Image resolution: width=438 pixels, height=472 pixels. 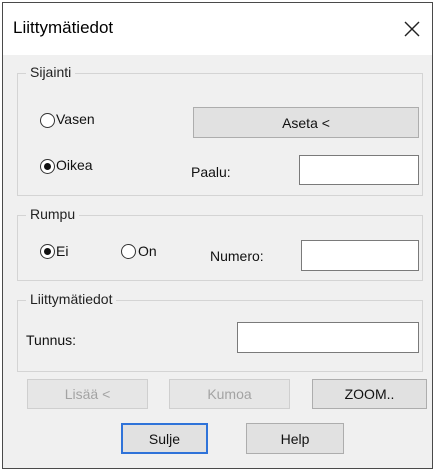 I want to click on help-button: Help, so click(x=295, y=438).